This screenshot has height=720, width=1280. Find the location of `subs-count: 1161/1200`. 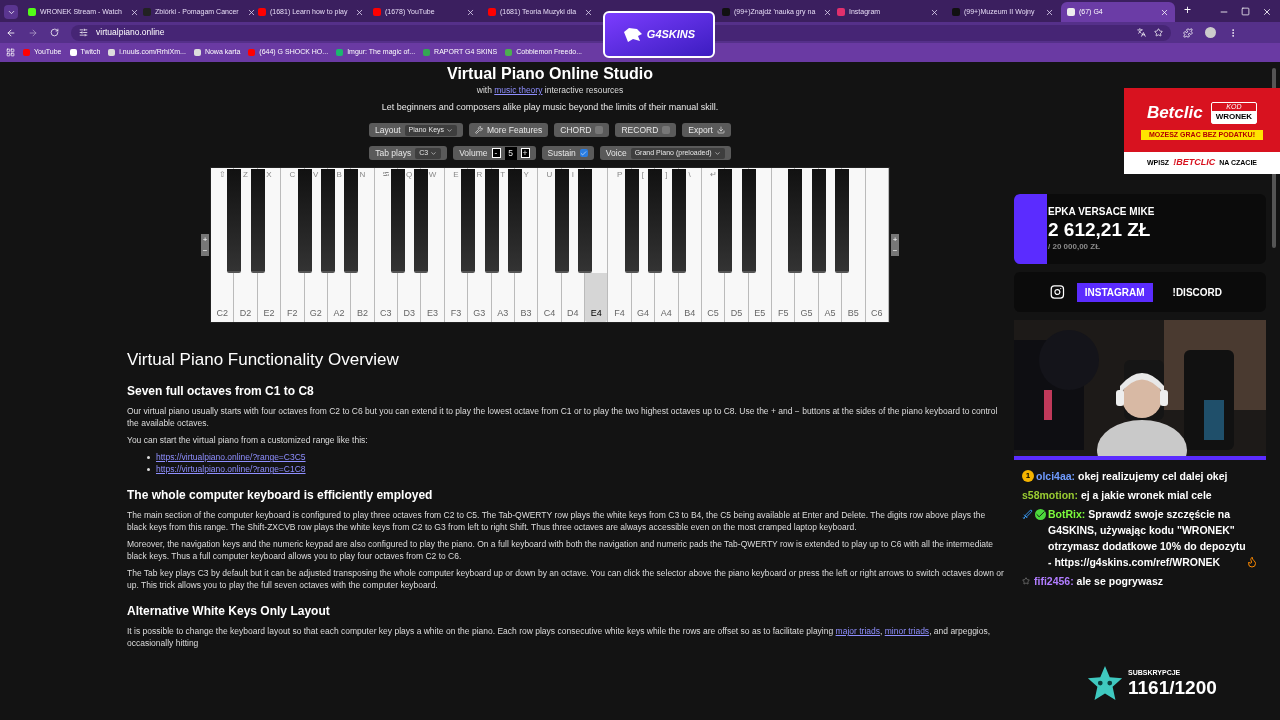

subs-count: 1161/1200 is located at coordinates (1172, 688).